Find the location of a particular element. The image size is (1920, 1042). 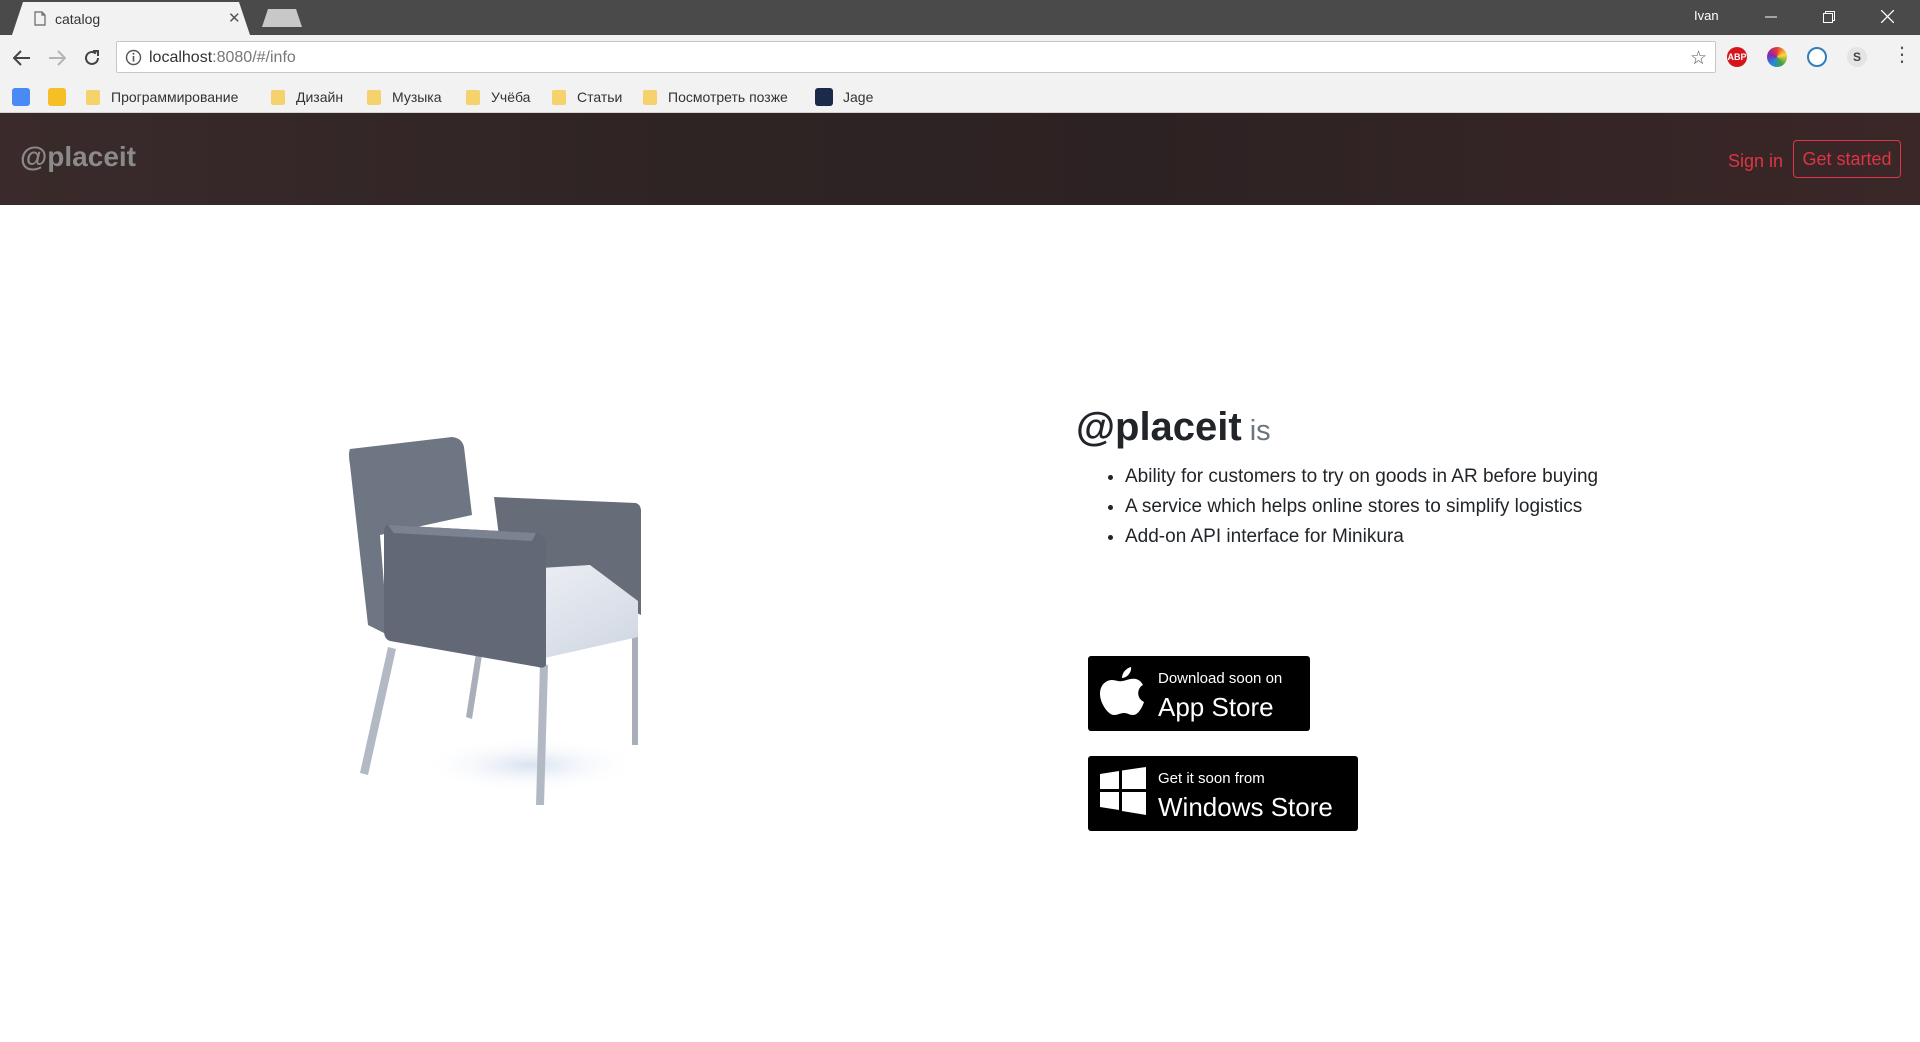

url-text: localhost:8080/#/info is located at coordinates (222, 58).